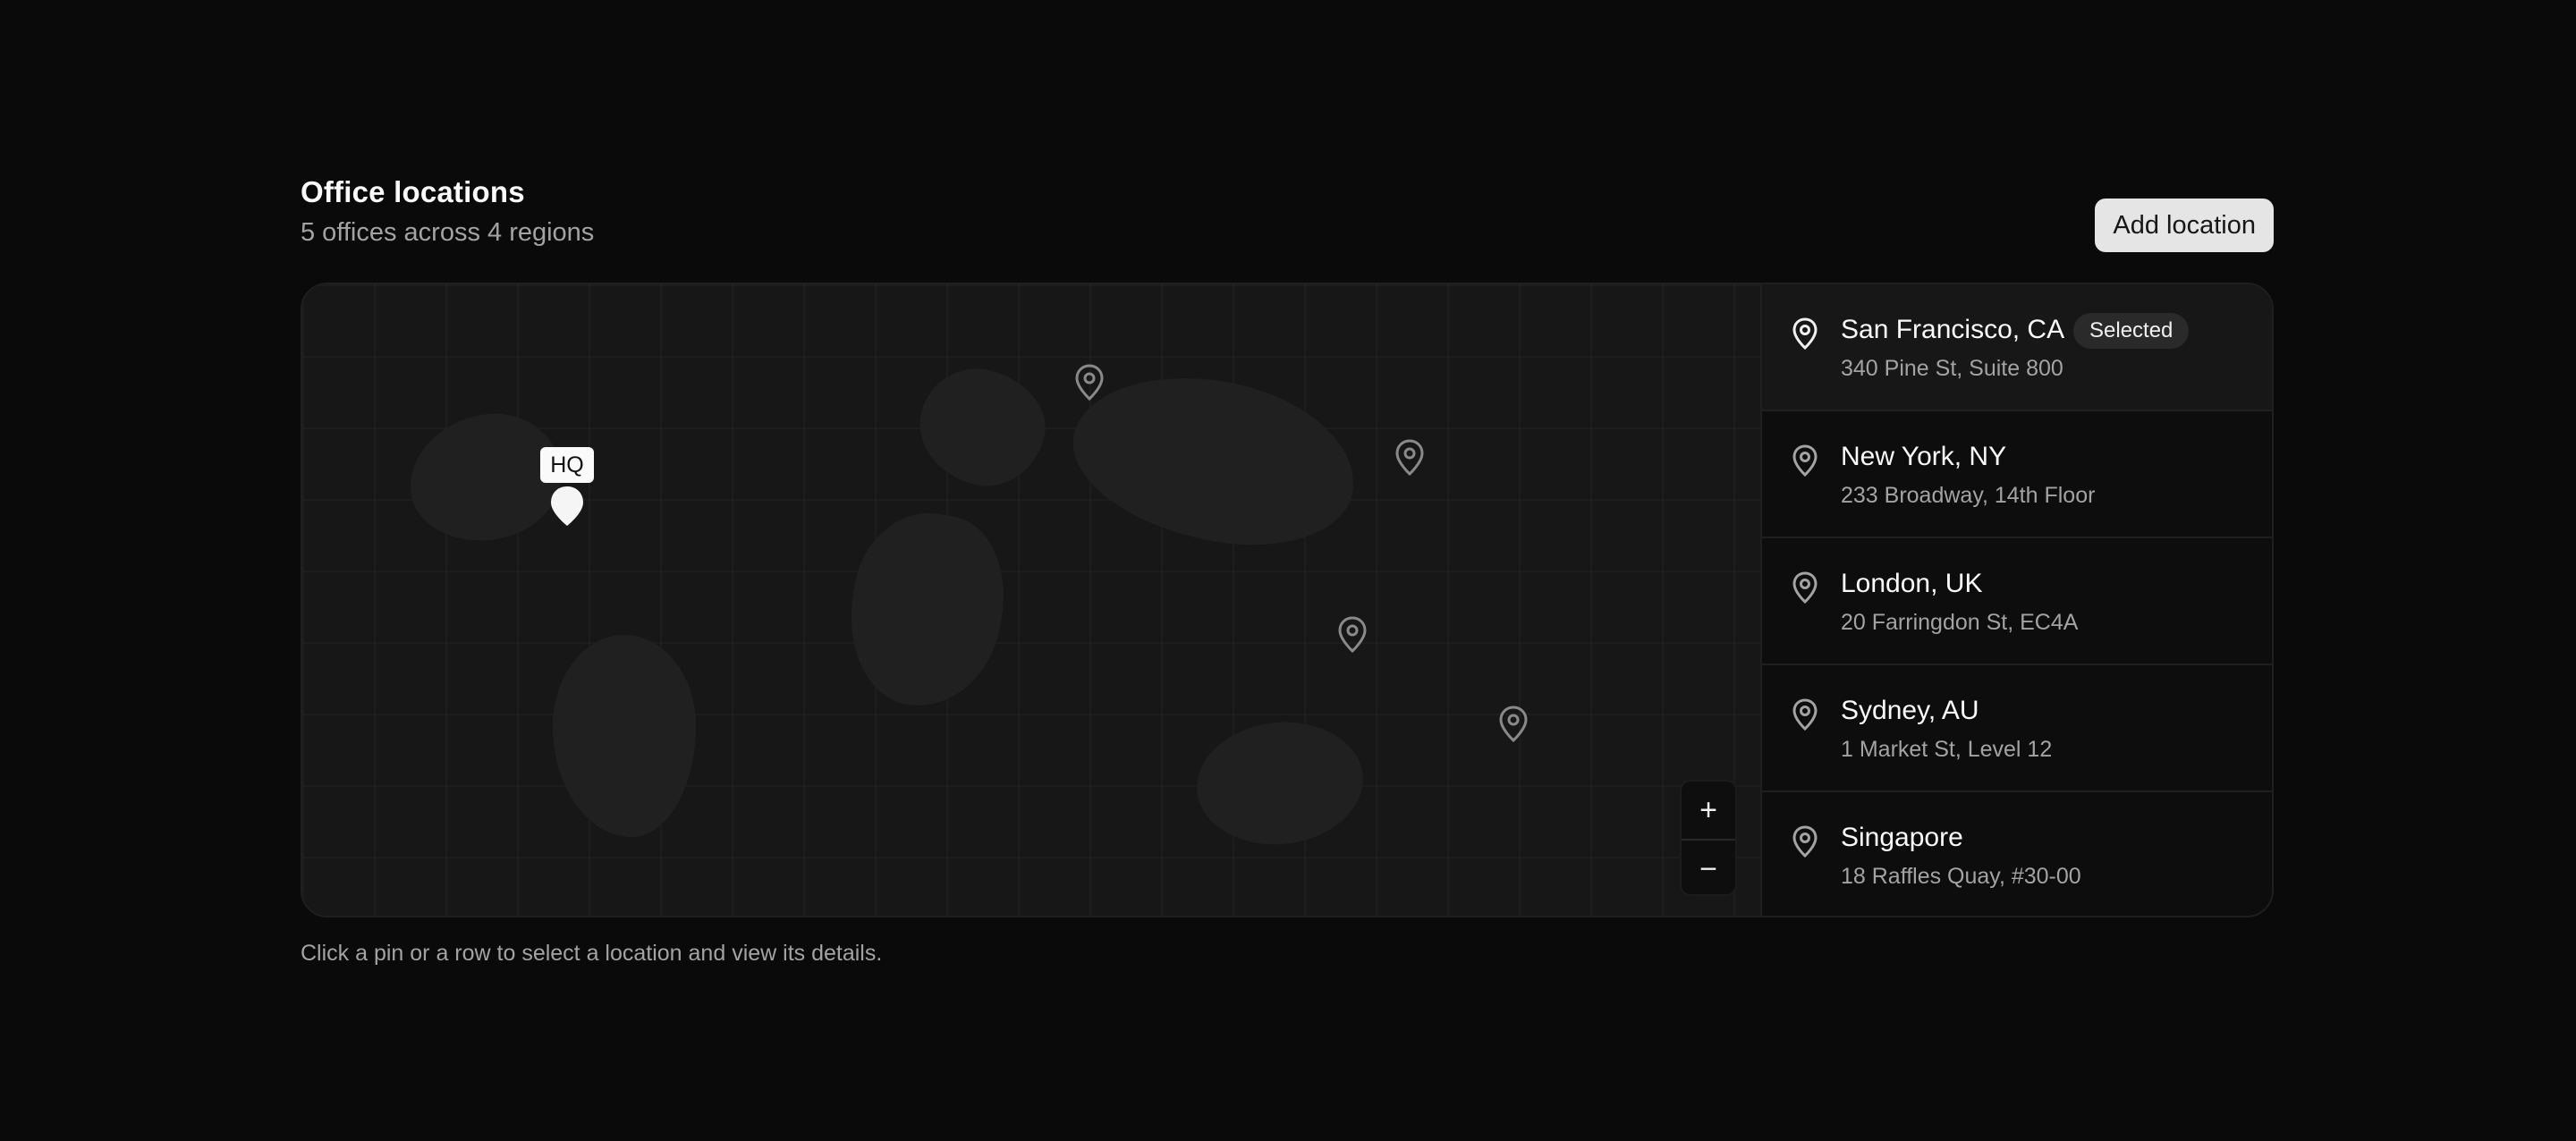 Image resolution: width=2576 pixels, height=1141 pixels. What do you see at coordinates (2017, 475) in the screenshot?
I see `location-row: New York, NY 233 Broadway, 14th Floor` at bounding box center [2017, 475].